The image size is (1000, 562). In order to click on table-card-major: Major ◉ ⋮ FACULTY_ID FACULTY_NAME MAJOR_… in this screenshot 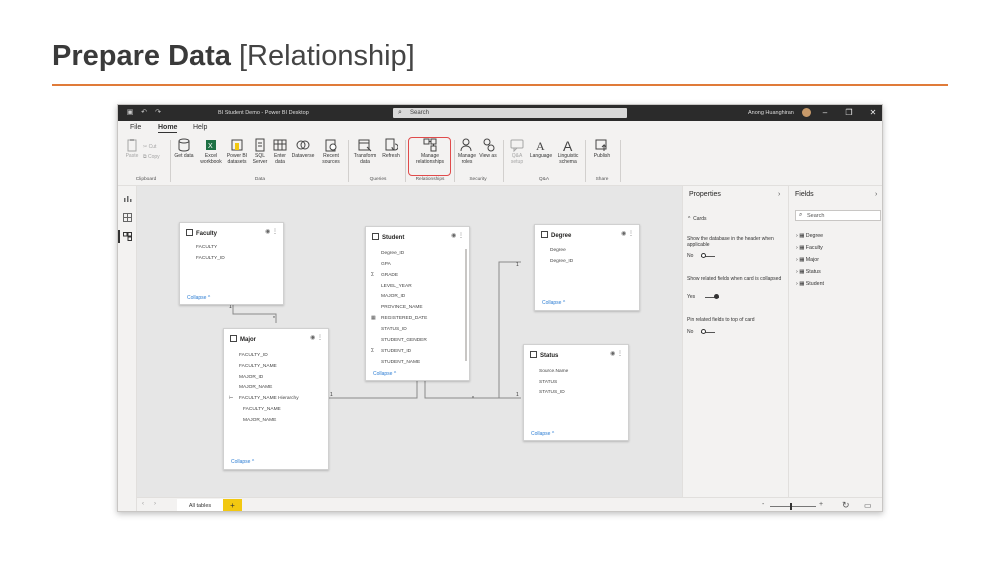, I will do `click(276, 399)`.